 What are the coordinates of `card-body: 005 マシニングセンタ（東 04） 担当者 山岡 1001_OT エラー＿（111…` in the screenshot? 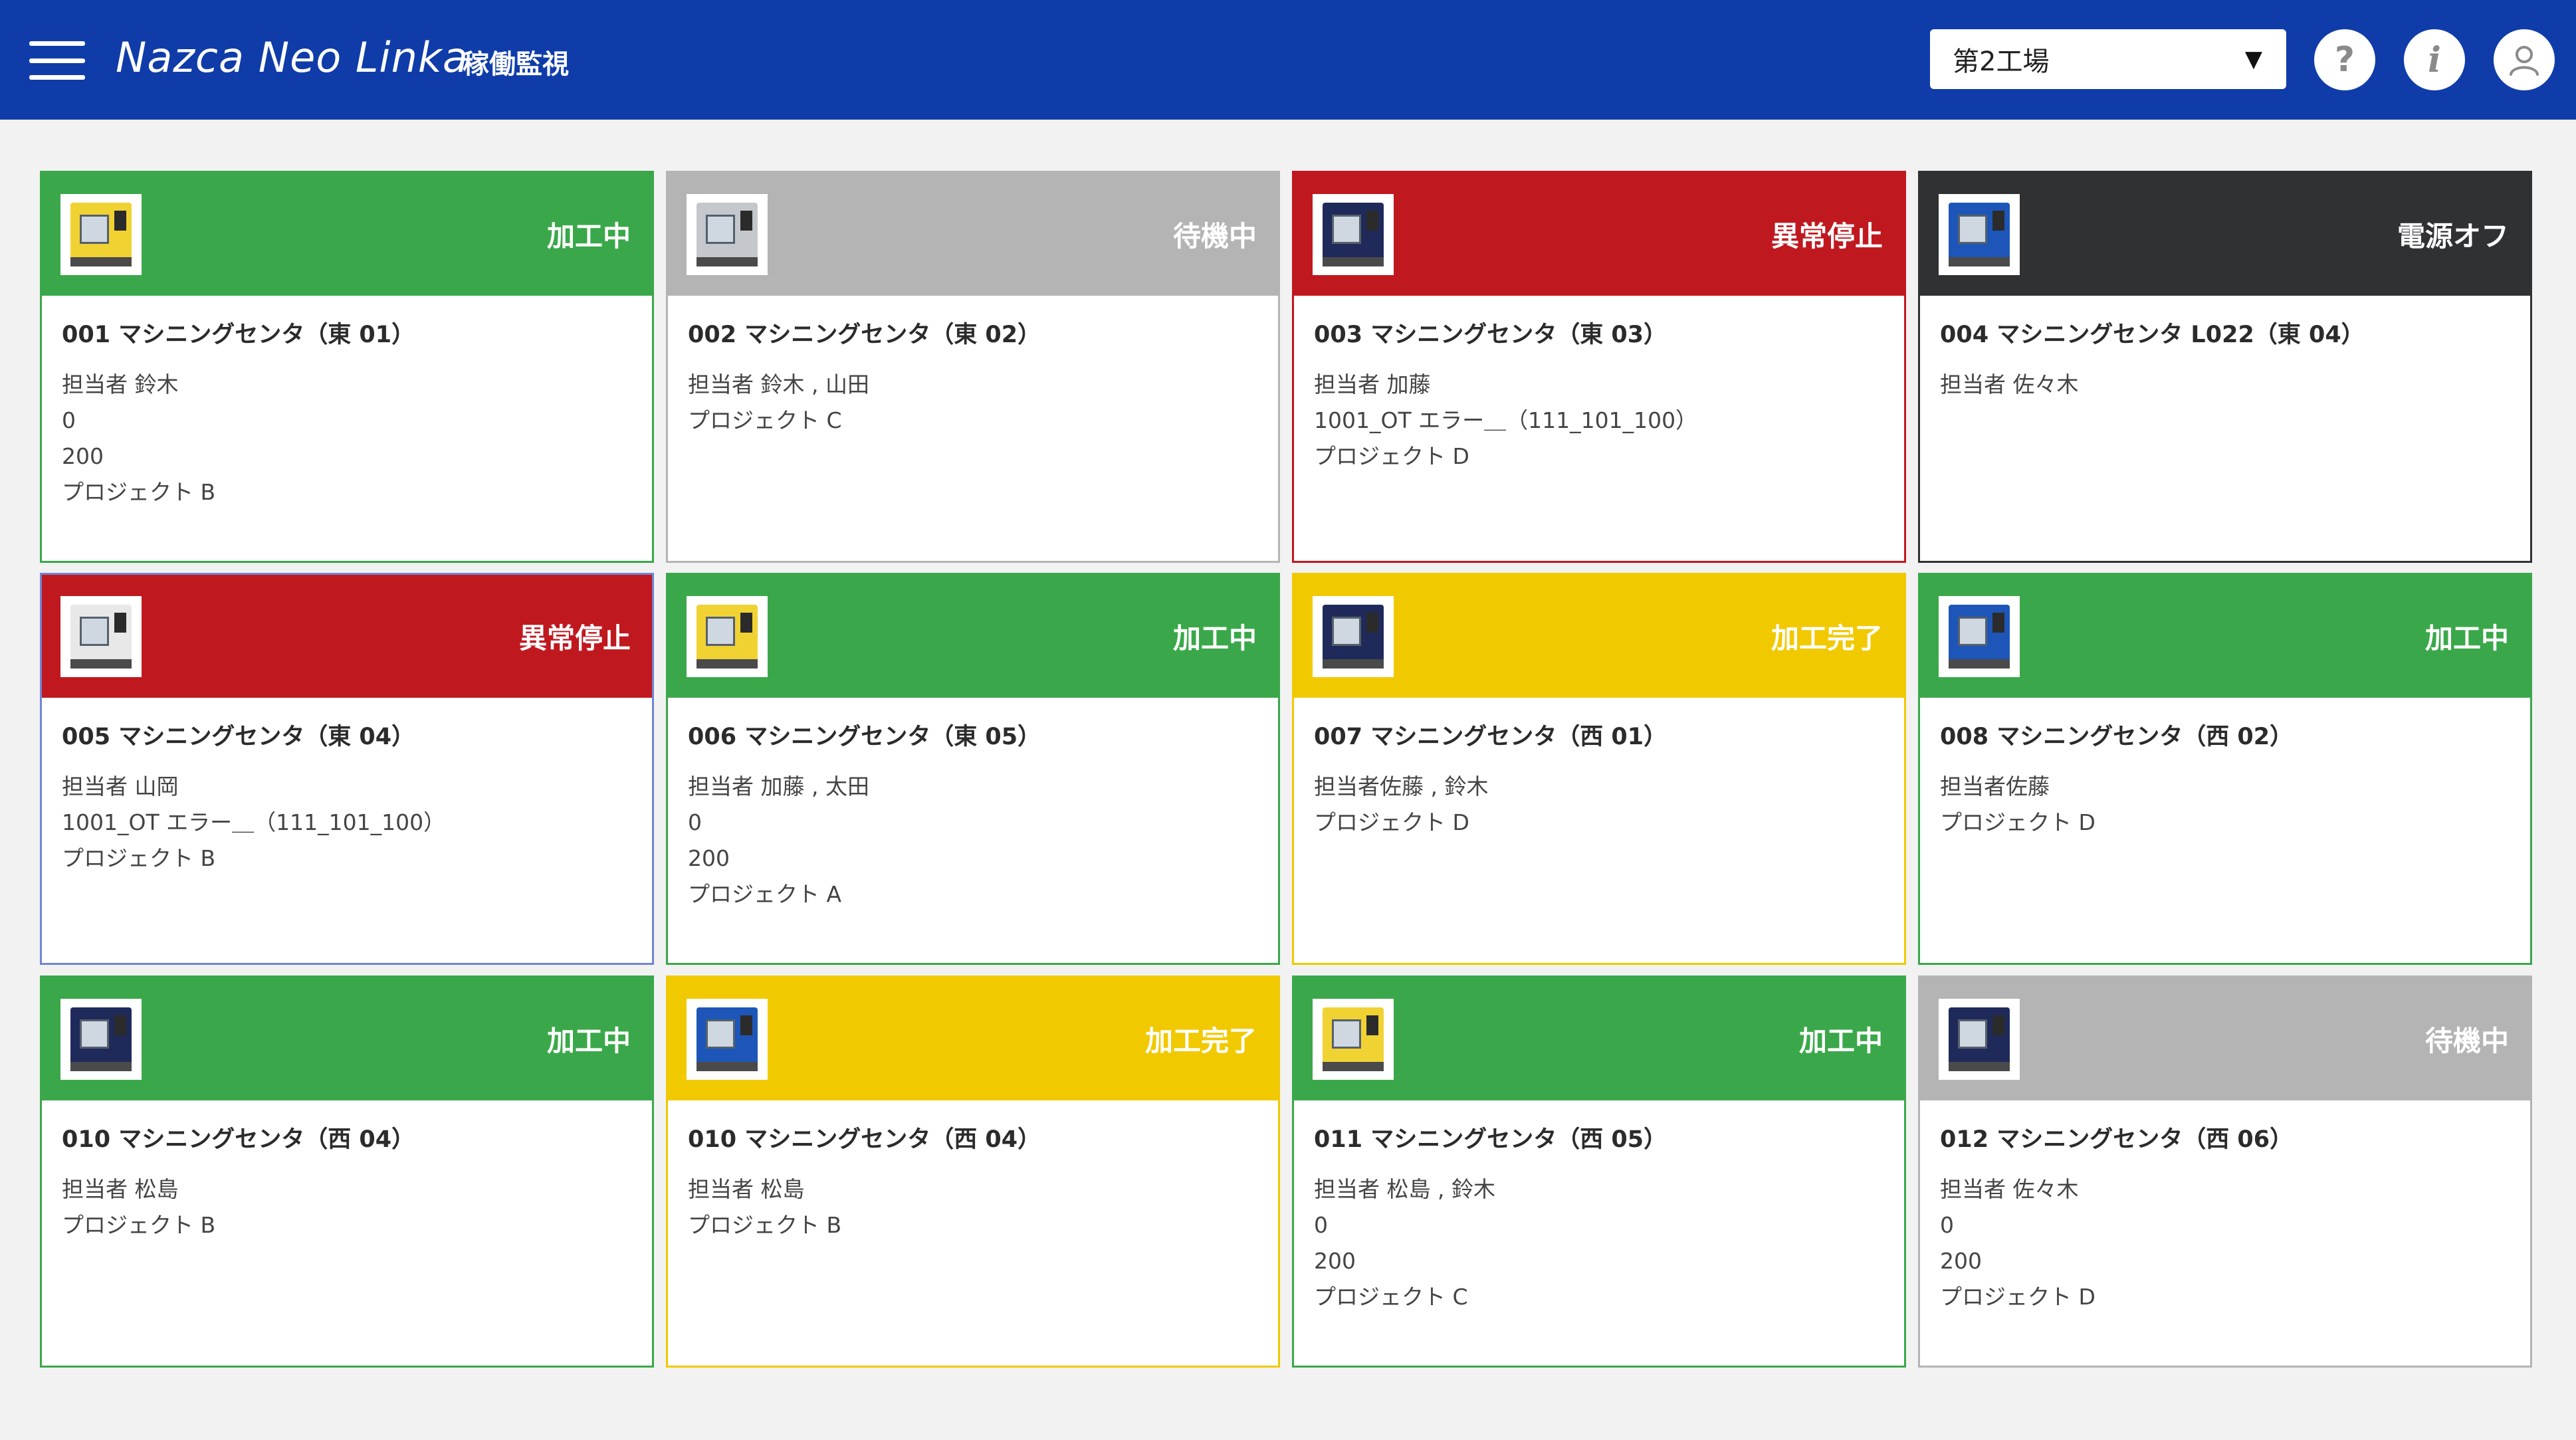 It's located at (350, 797).